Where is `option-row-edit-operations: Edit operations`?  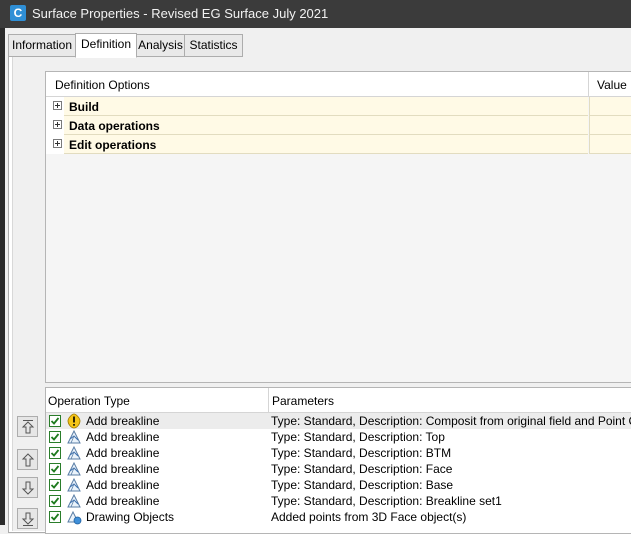 option-row-edit-operations: Edit operations is located at coordinates (338, 144).